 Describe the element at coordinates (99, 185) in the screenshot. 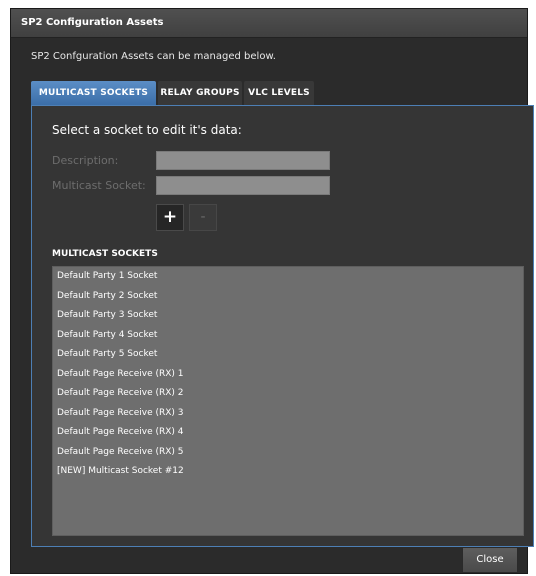

I see `multicast-socket-label: Multicast Socket:` at that location.